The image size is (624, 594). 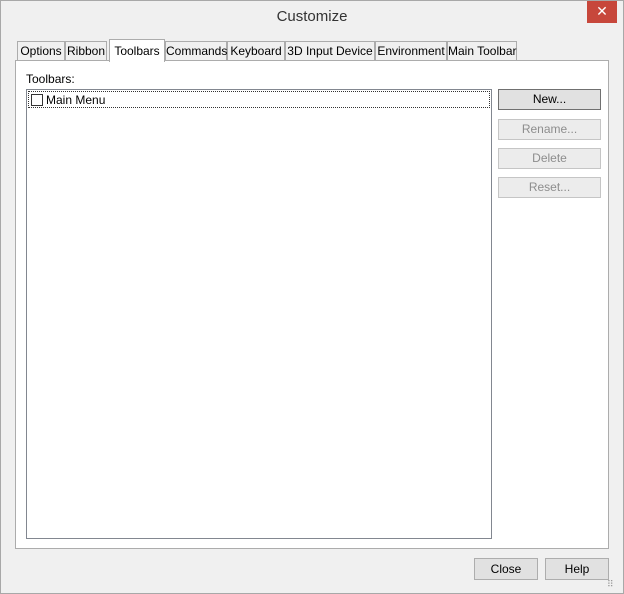 I want to click on help-button: Help, so click(x=577, y=569).